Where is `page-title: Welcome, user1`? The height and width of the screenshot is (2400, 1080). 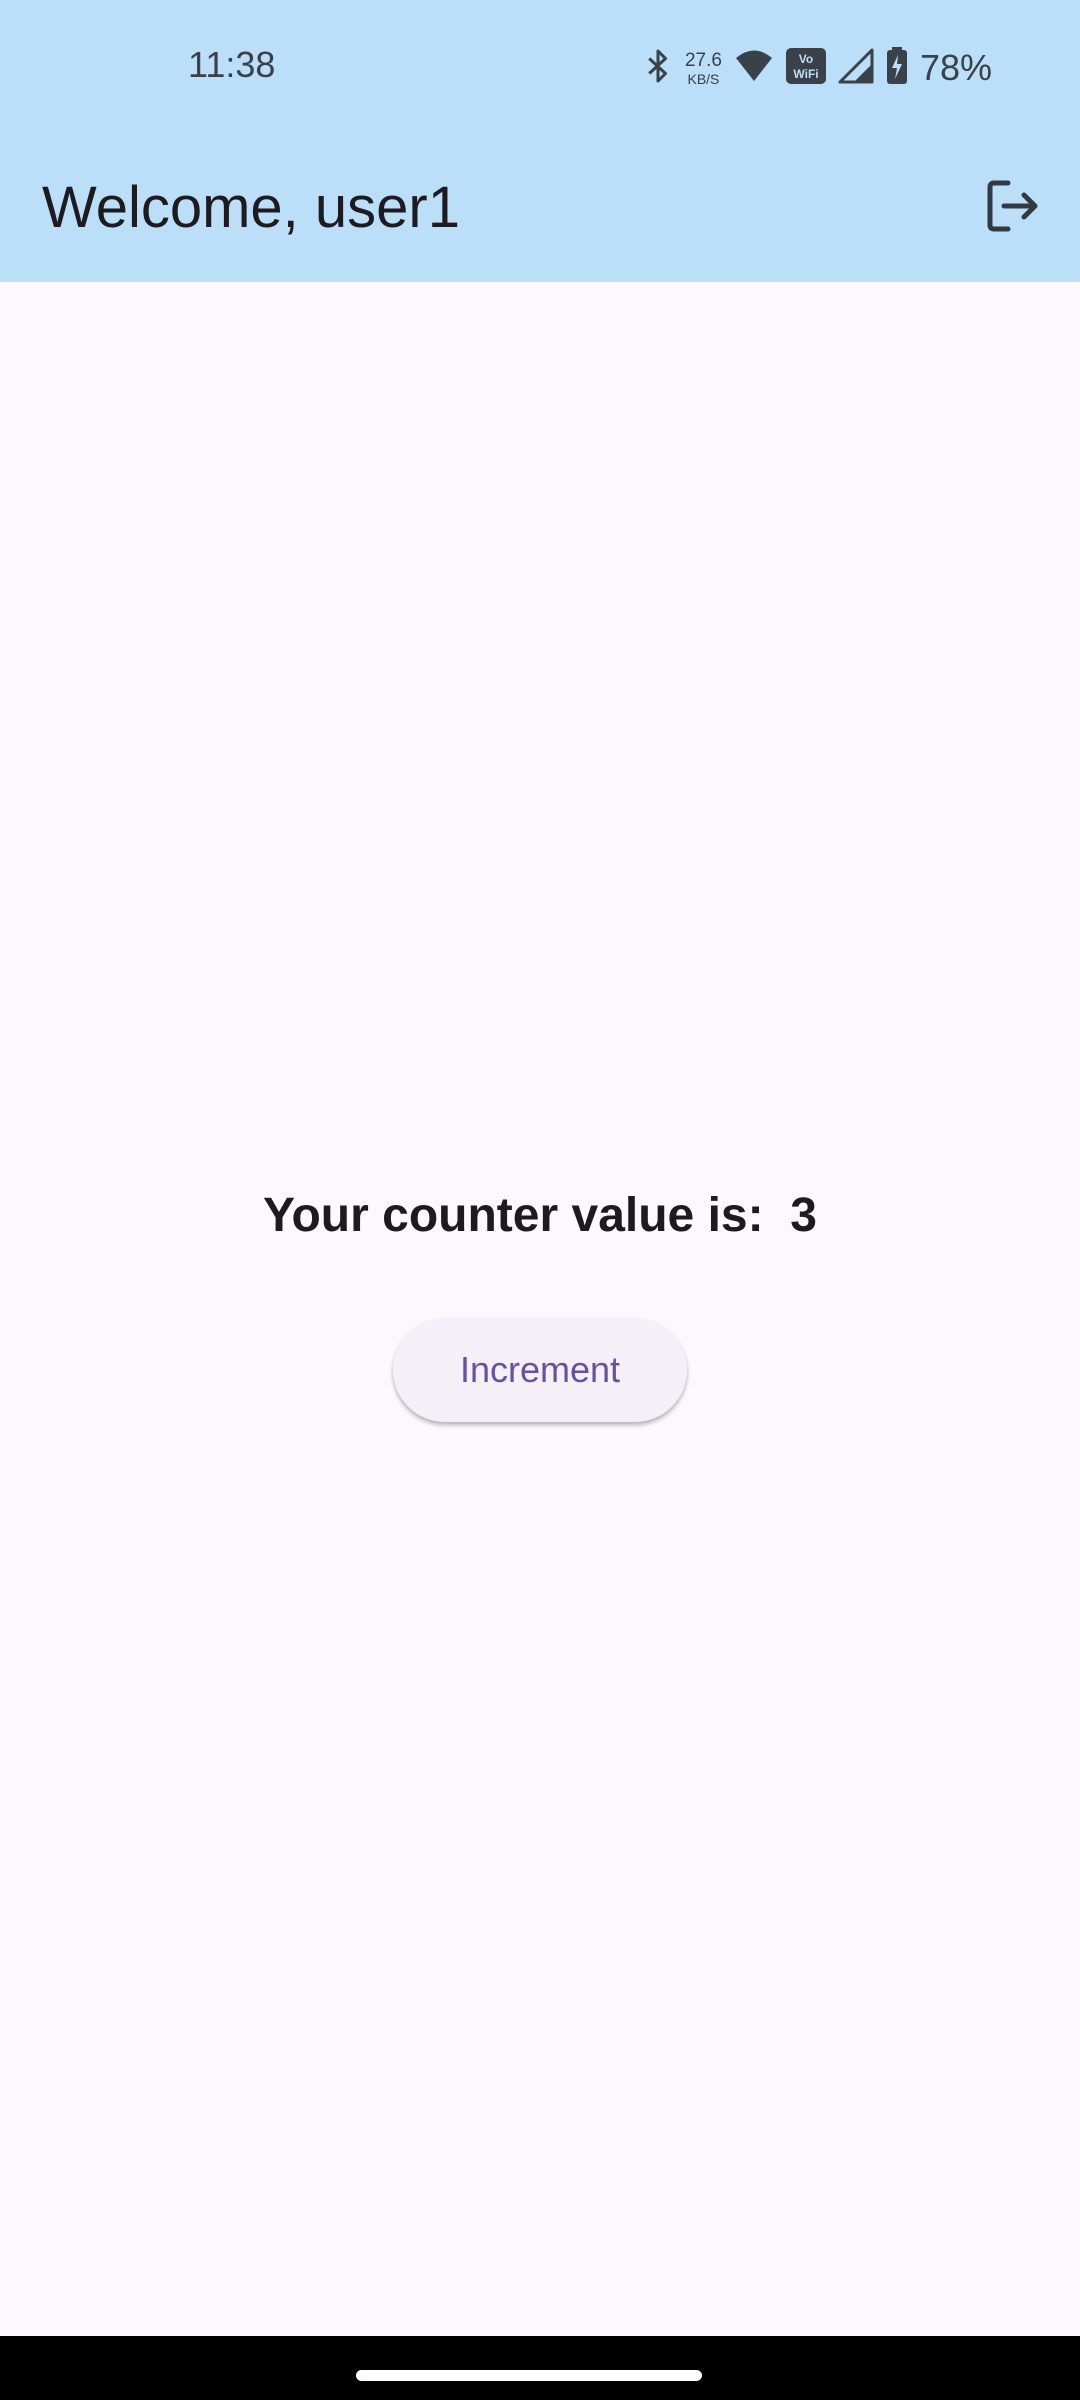
page-title: Welcome, user1 is located at coordinates (251, 207).